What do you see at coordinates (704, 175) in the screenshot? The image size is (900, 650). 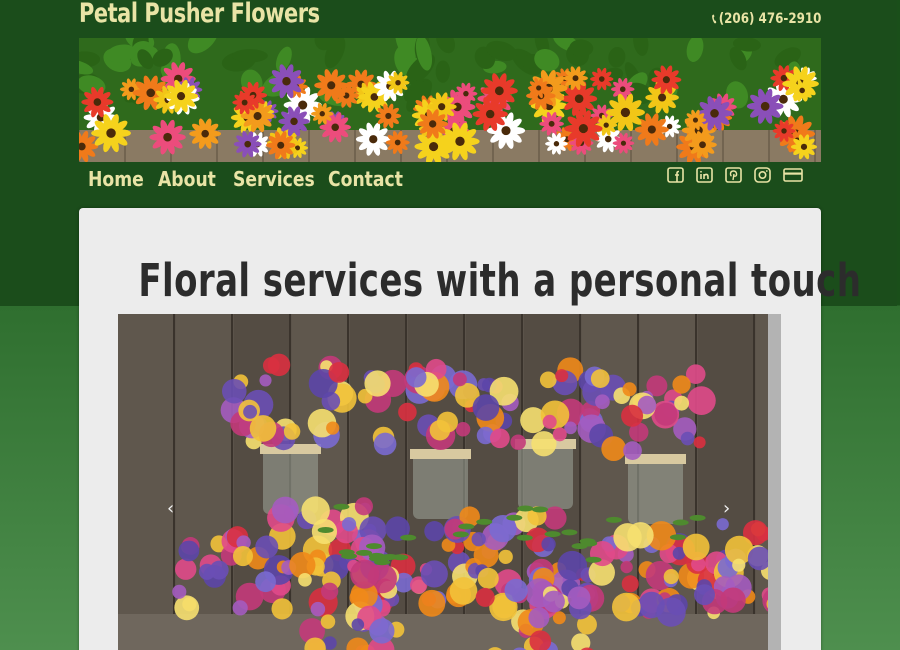 I see `linkedin-icon` at bounding box center [704, 175].